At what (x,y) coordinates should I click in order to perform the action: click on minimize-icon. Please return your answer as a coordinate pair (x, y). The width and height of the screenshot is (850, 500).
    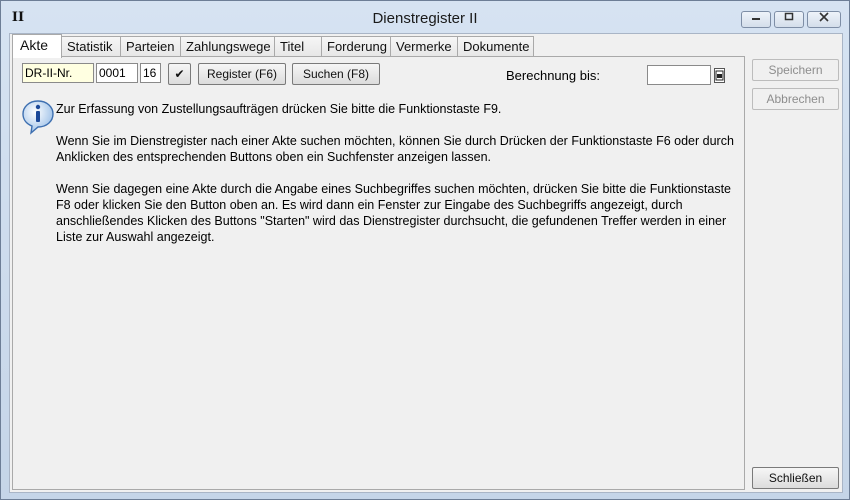
    Looking at the image, I should click on (756, 19).